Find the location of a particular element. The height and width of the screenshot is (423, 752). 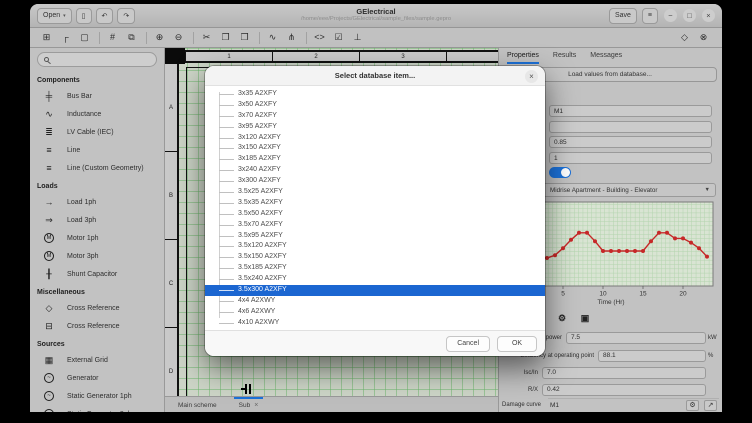

sidebar-item: ≡ Line (Custom Geometry) is located at coordinates (97, 168).